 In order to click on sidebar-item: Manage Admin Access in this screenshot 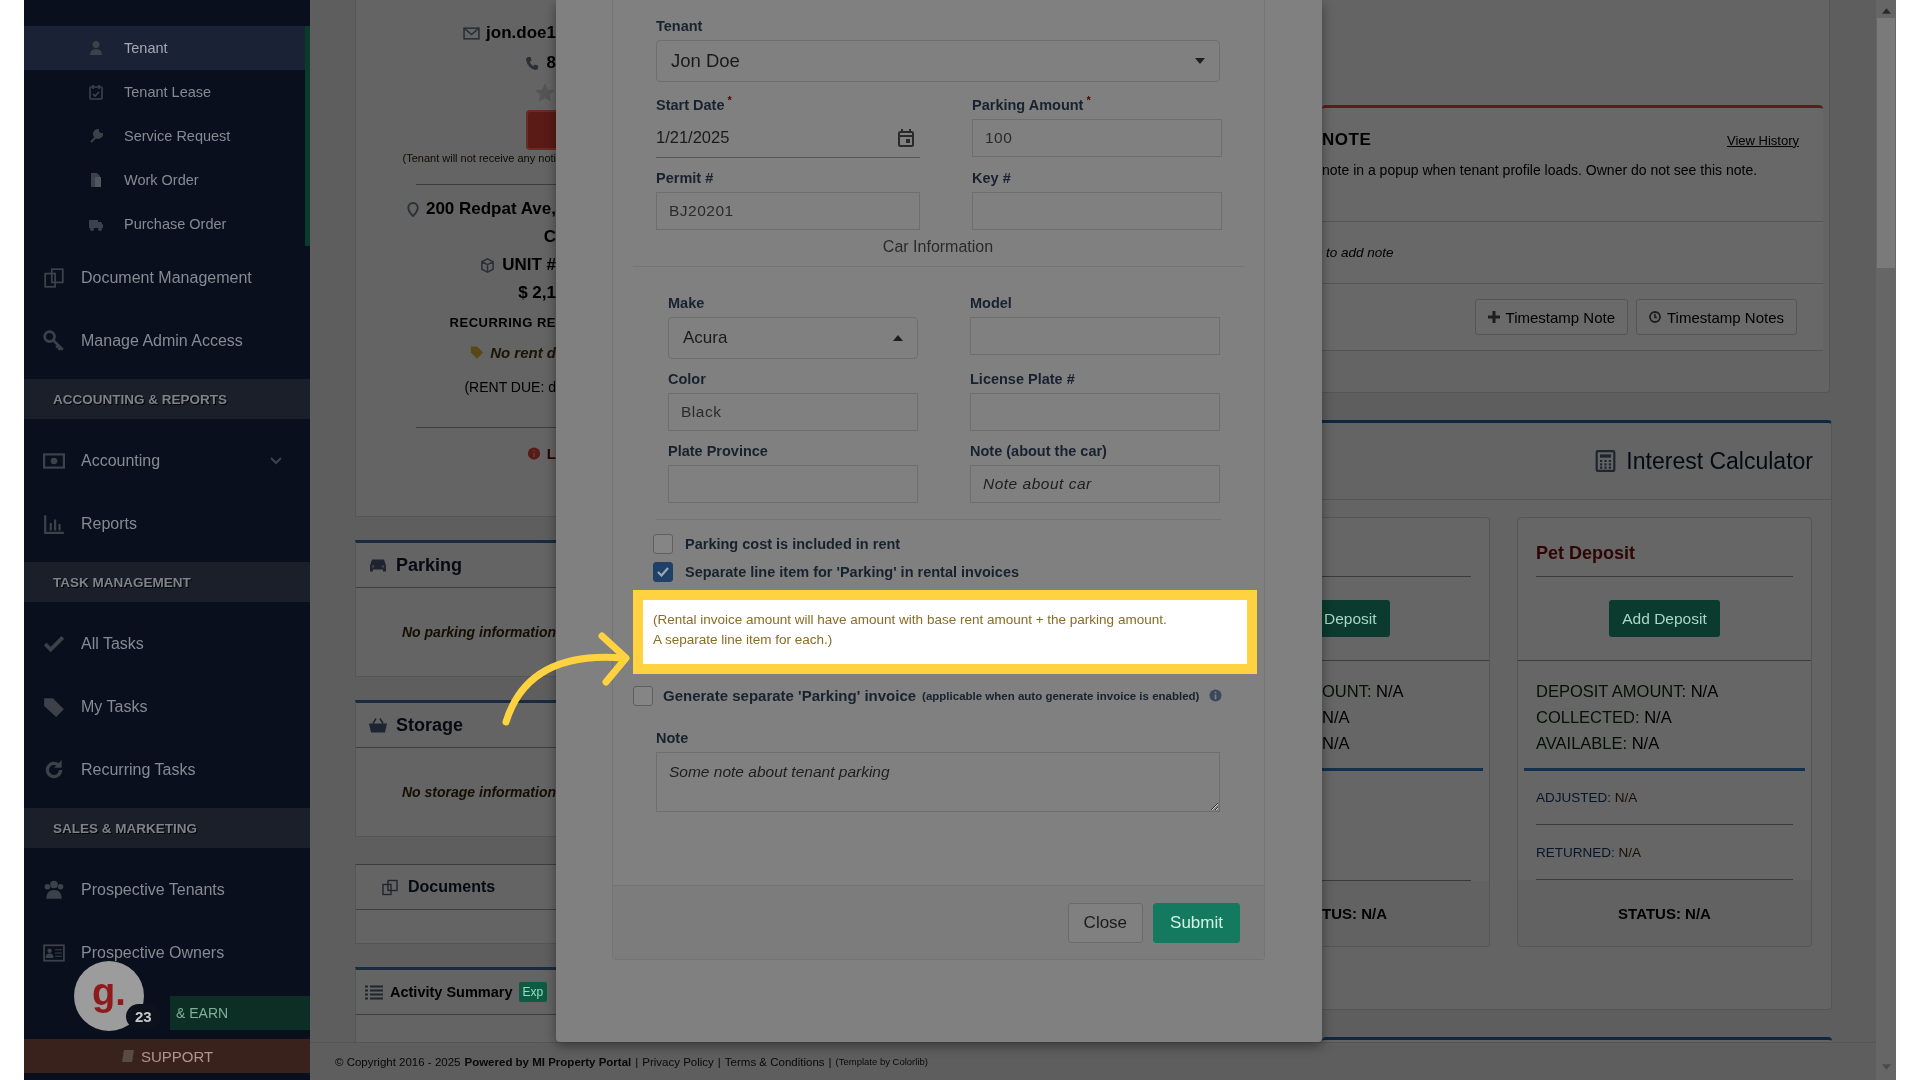, I will do `click(167, 340)`.